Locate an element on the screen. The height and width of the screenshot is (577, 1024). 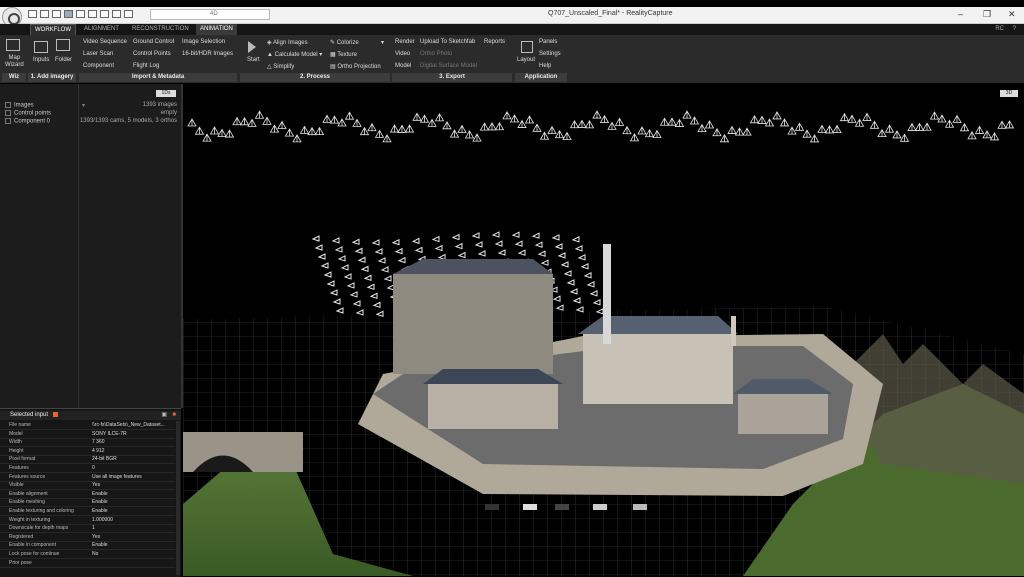
map-wizard-icon is located at coordinates (13, 45).